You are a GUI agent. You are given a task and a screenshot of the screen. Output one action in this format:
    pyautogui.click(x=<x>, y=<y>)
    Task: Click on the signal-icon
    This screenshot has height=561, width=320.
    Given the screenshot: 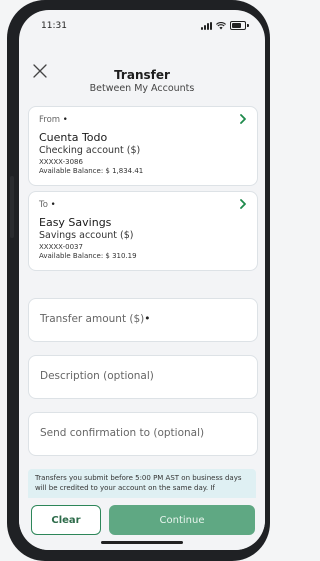 What is the action you would take?
    pyautogui.click(x=206, y=25)
    